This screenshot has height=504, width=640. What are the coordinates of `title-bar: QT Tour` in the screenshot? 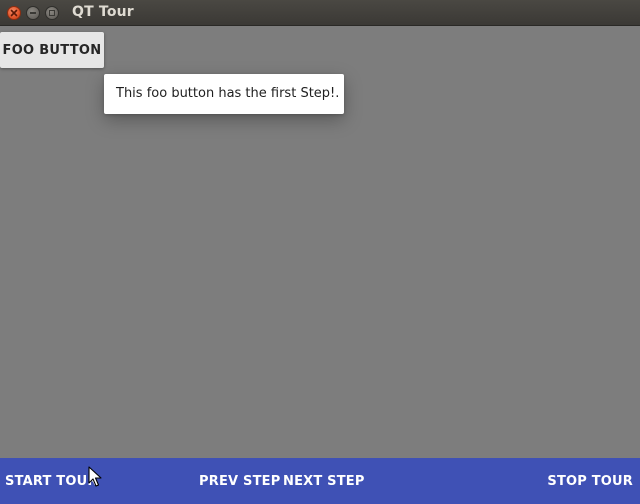 It's located at (320, 13).